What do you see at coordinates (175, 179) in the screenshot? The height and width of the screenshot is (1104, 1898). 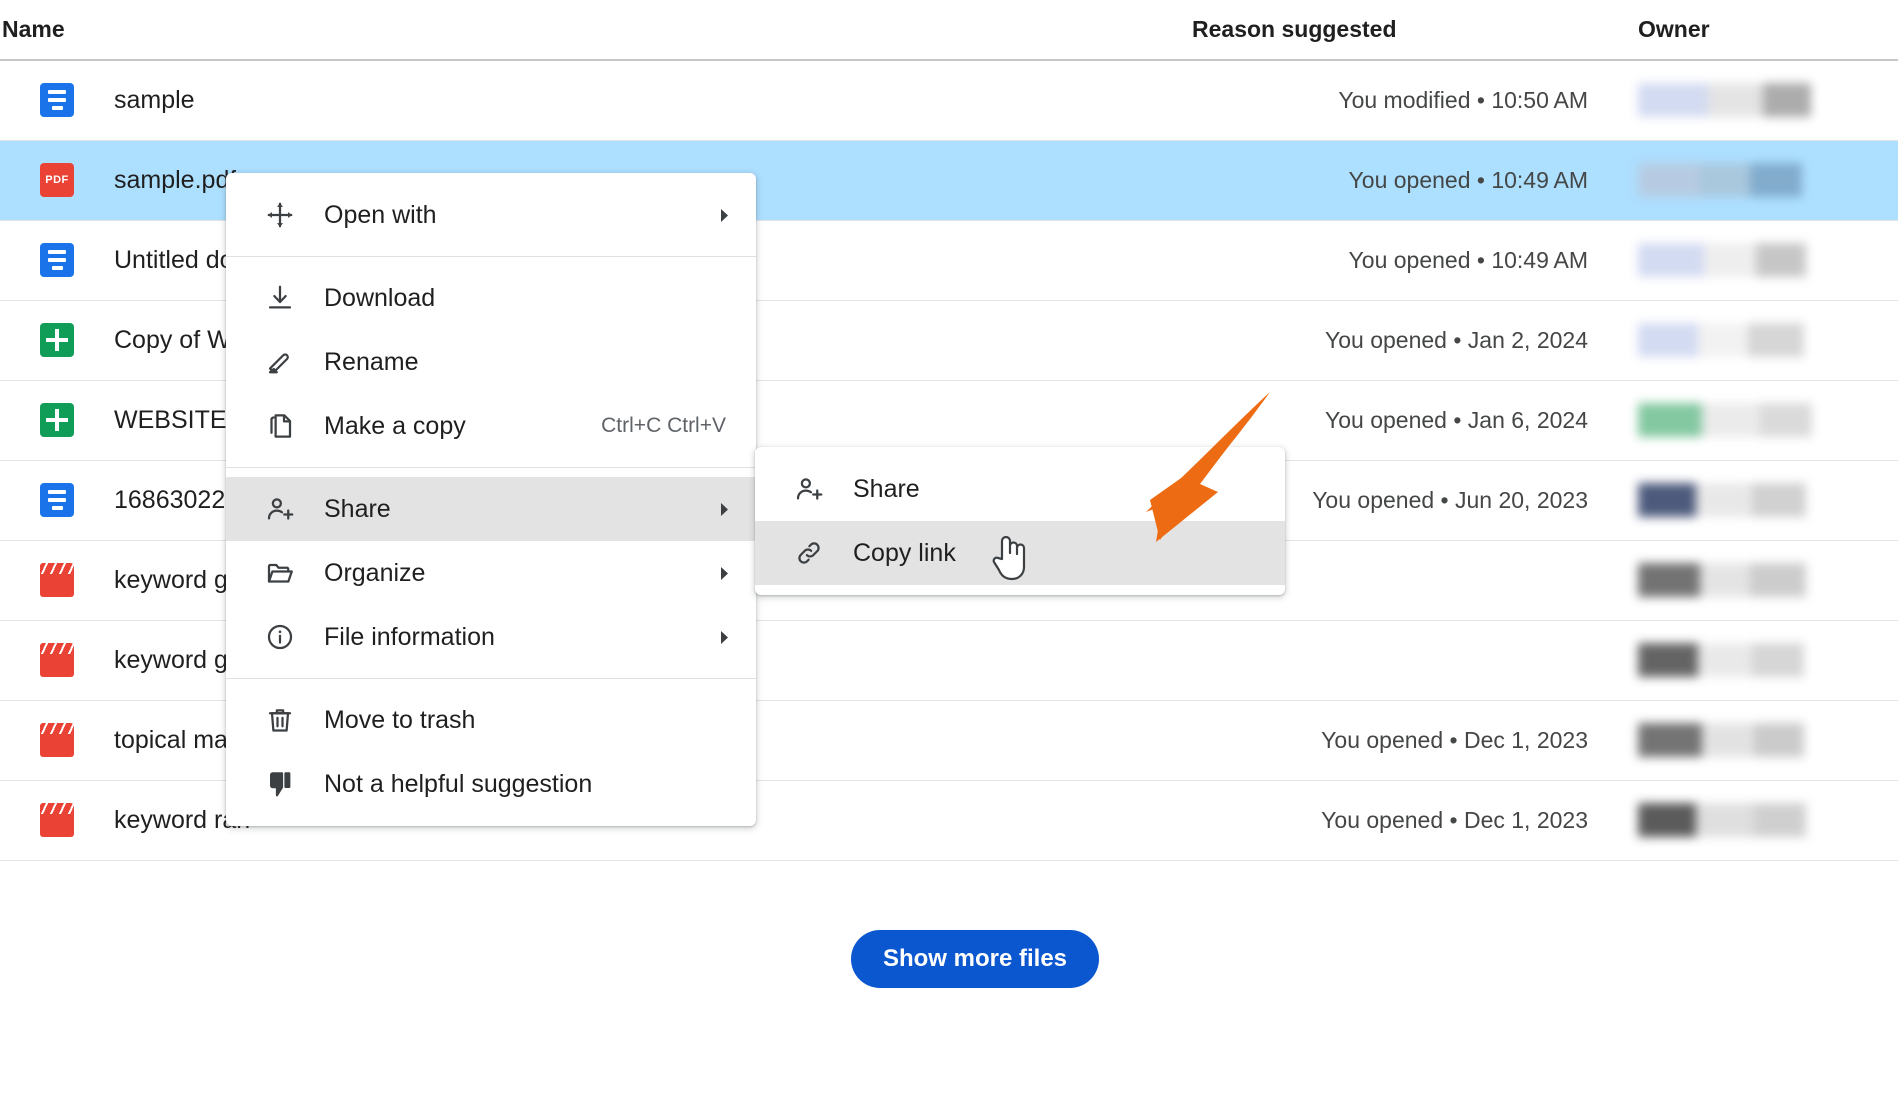 I see `file-name-label: sample.pdf` at bounding box center [175, 179].